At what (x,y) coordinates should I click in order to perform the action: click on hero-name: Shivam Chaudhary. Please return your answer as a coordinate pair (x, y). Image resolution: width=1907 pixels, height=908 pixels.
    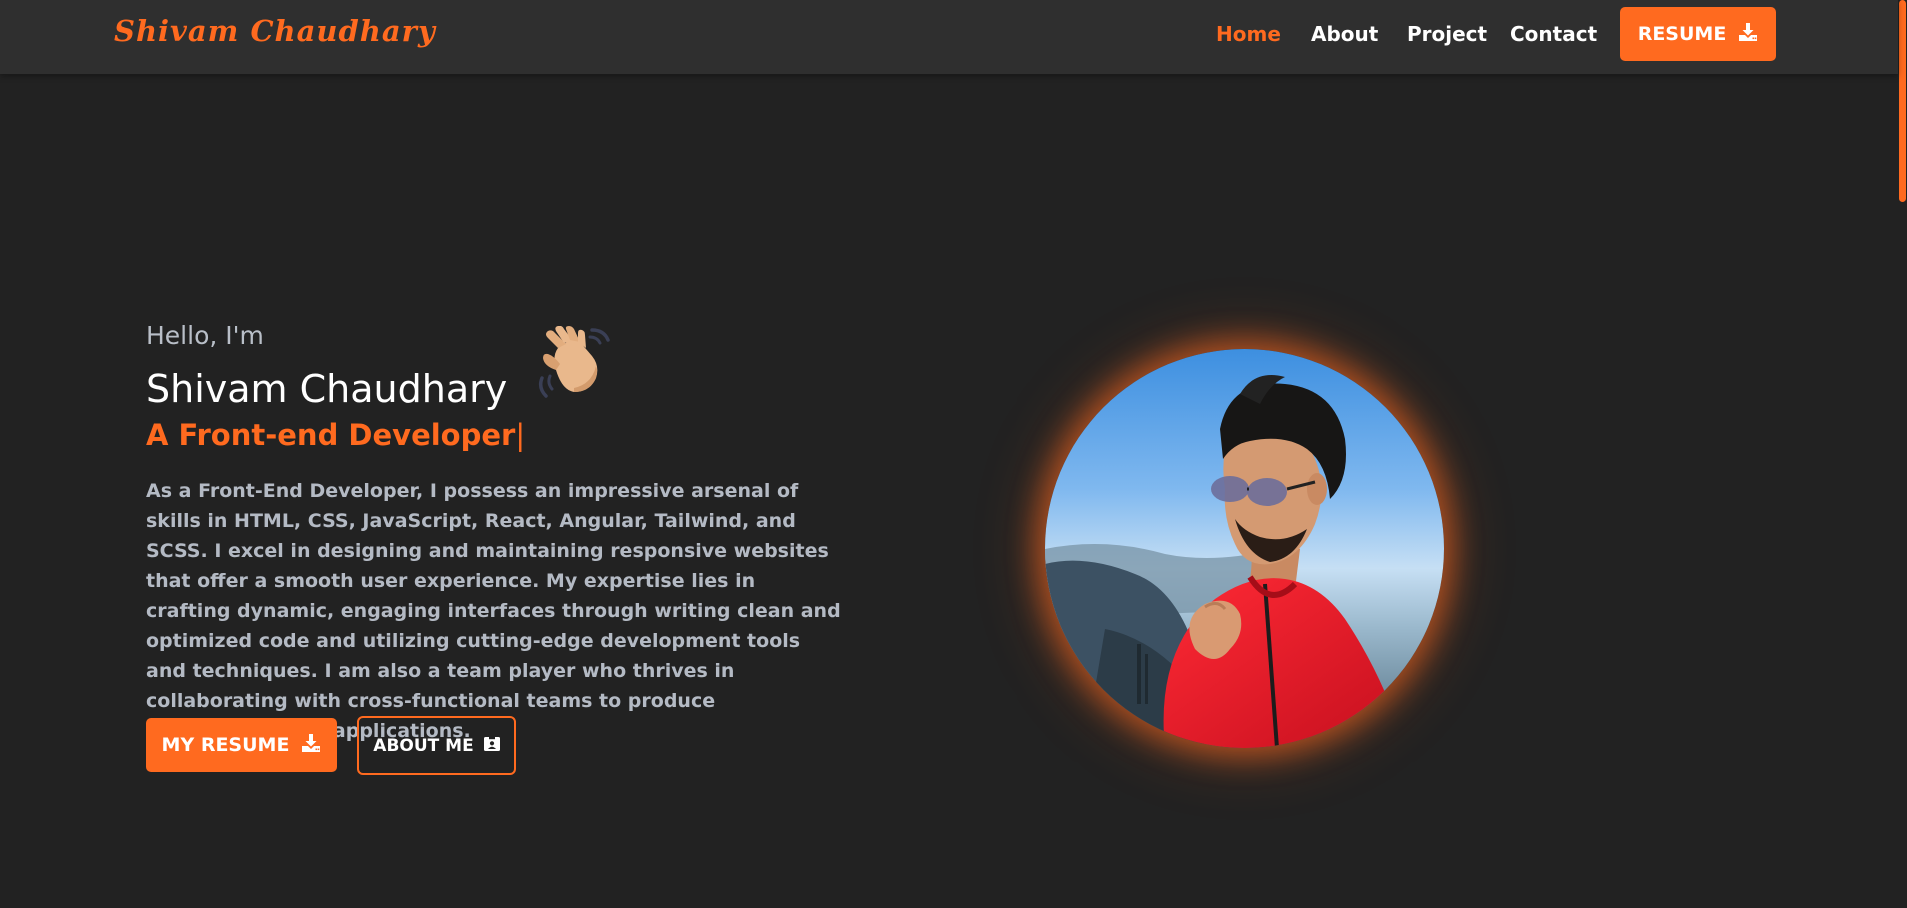
    Looking at the image, I should click on (327, 389).